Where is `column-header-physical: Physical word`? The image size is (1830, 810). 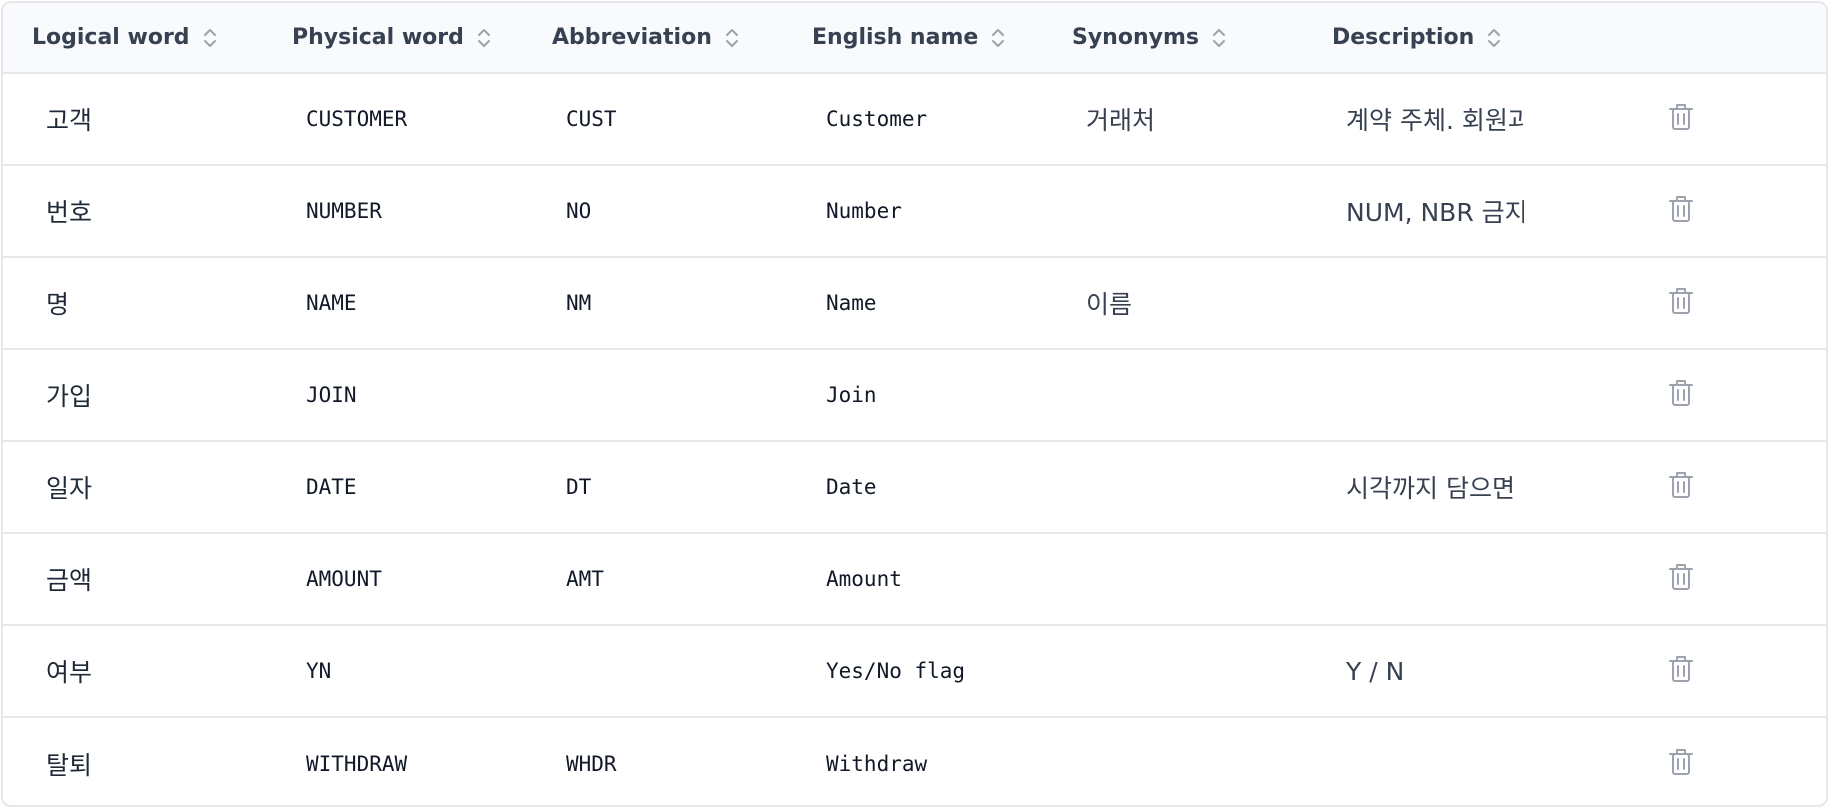 column-header-physical: Physical word is located at coordinates (393, 38).